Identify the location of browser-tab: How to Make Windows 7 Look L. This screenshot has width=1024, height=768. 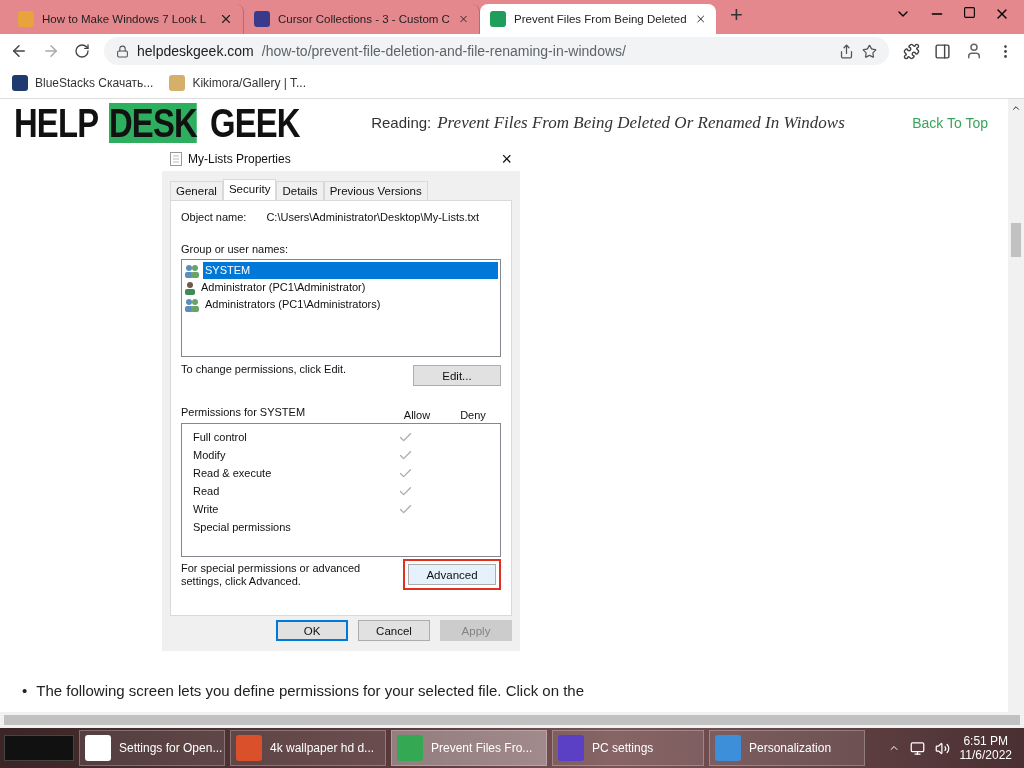
(126, 19).